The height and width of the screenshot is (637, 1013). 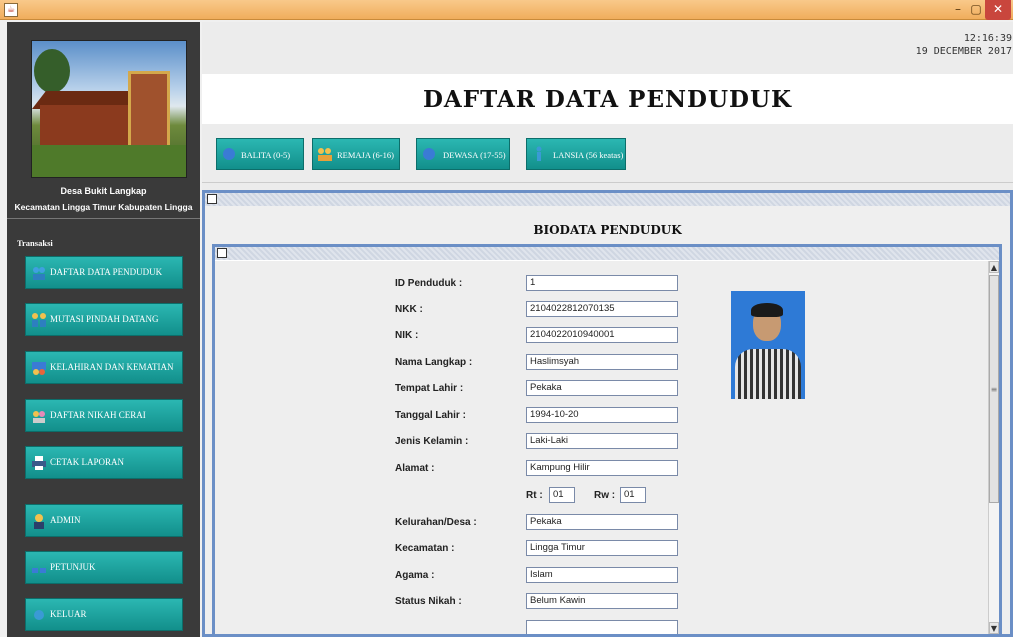 I want to click on sidebar-item-cetak-laporan: CETAK LAPORAN, so click(x=104, y=462).